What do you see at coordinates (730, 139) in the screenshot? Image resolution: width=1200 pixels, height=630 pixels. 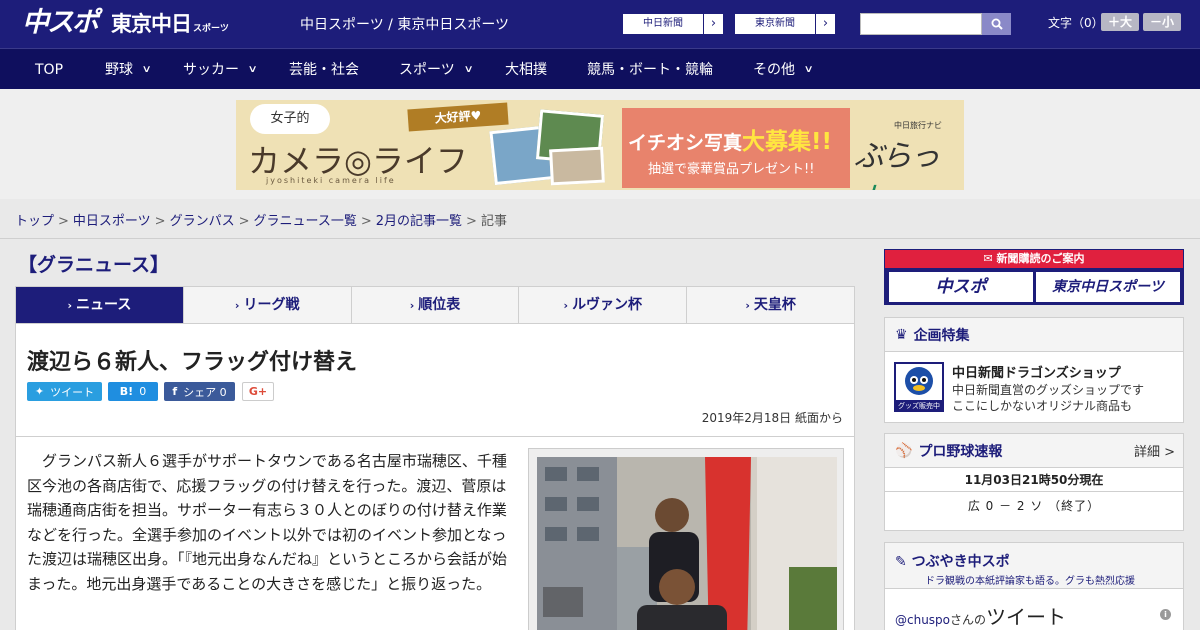 I see `banner-headline: イチオシ写真大募集!!` at bounding box center [730, 139].